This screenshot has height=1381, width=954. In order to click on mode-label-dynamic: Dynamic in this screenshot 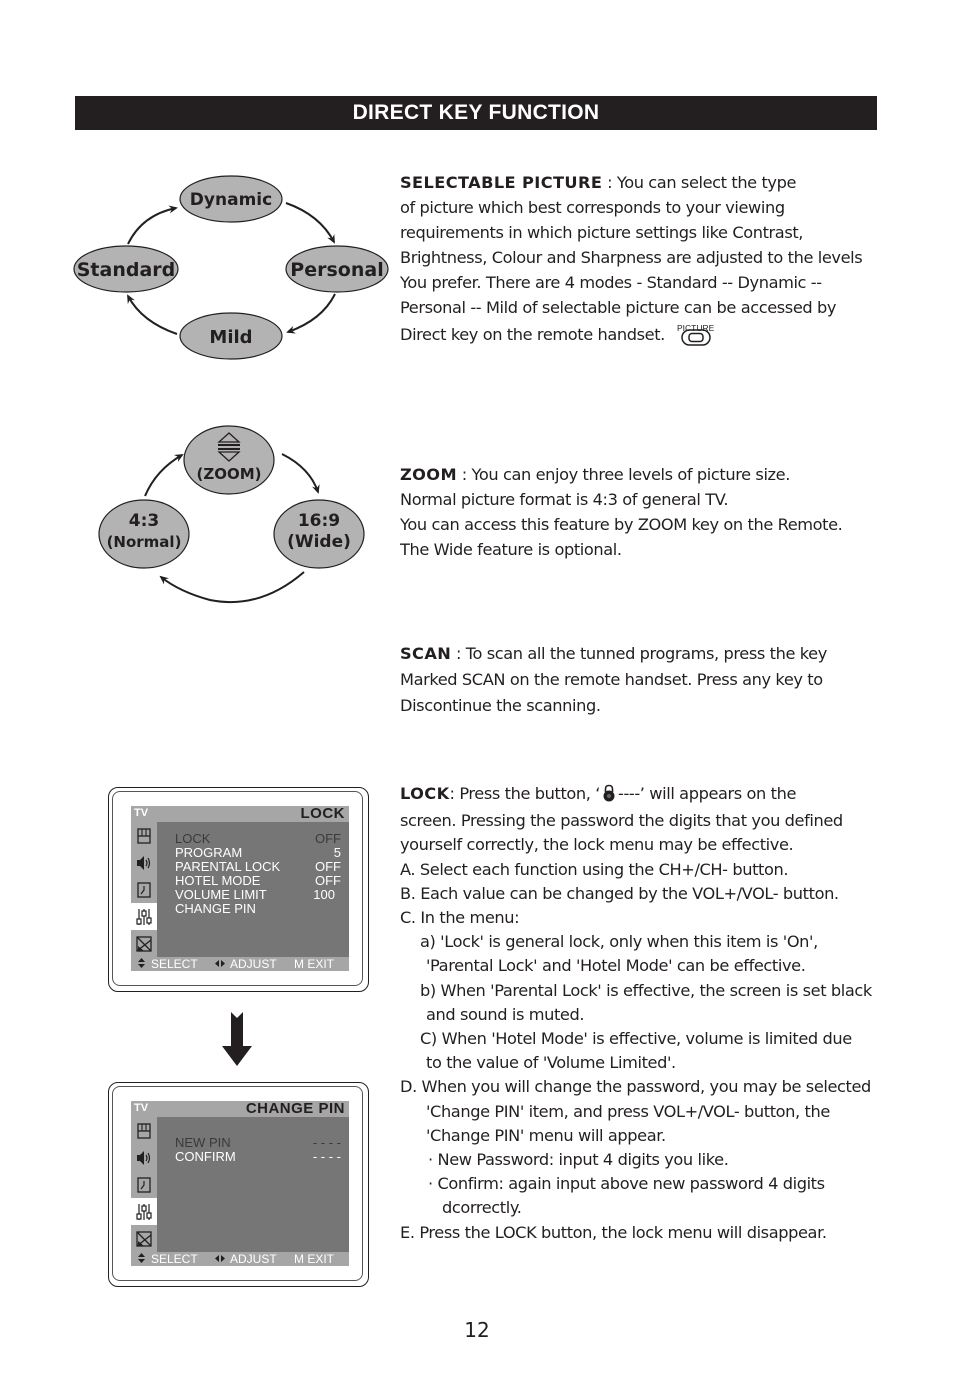, I will do `click(231, 200)`.